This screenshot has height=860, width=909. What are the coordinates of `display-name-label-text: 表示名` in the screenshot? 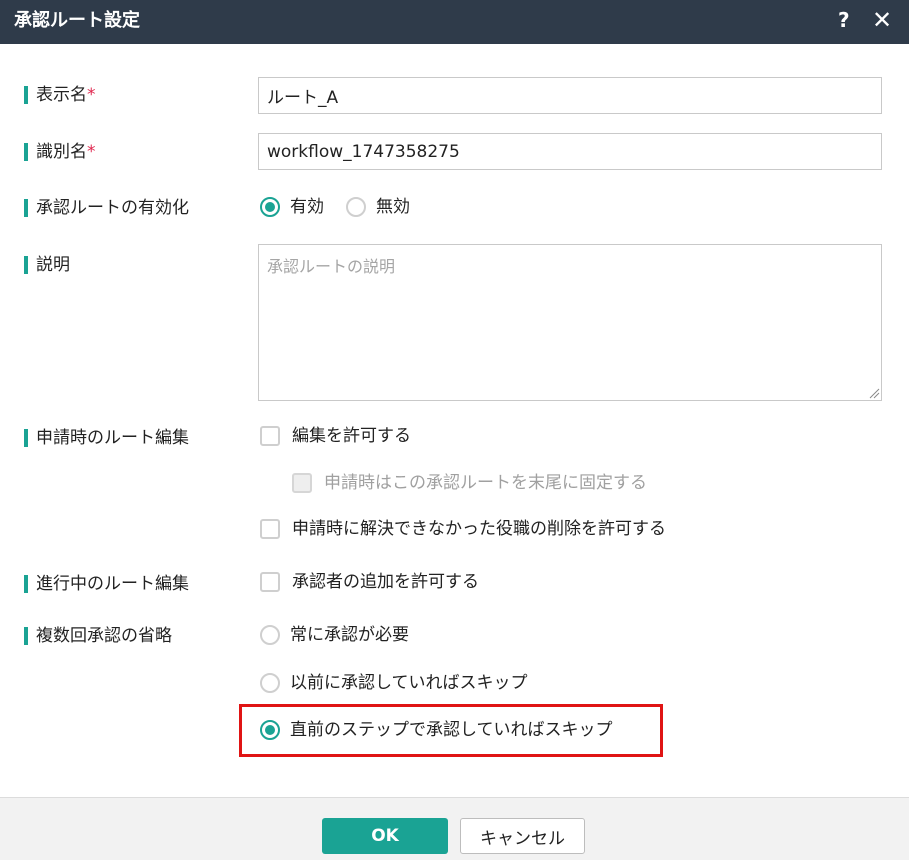 It's located at (61, 95).